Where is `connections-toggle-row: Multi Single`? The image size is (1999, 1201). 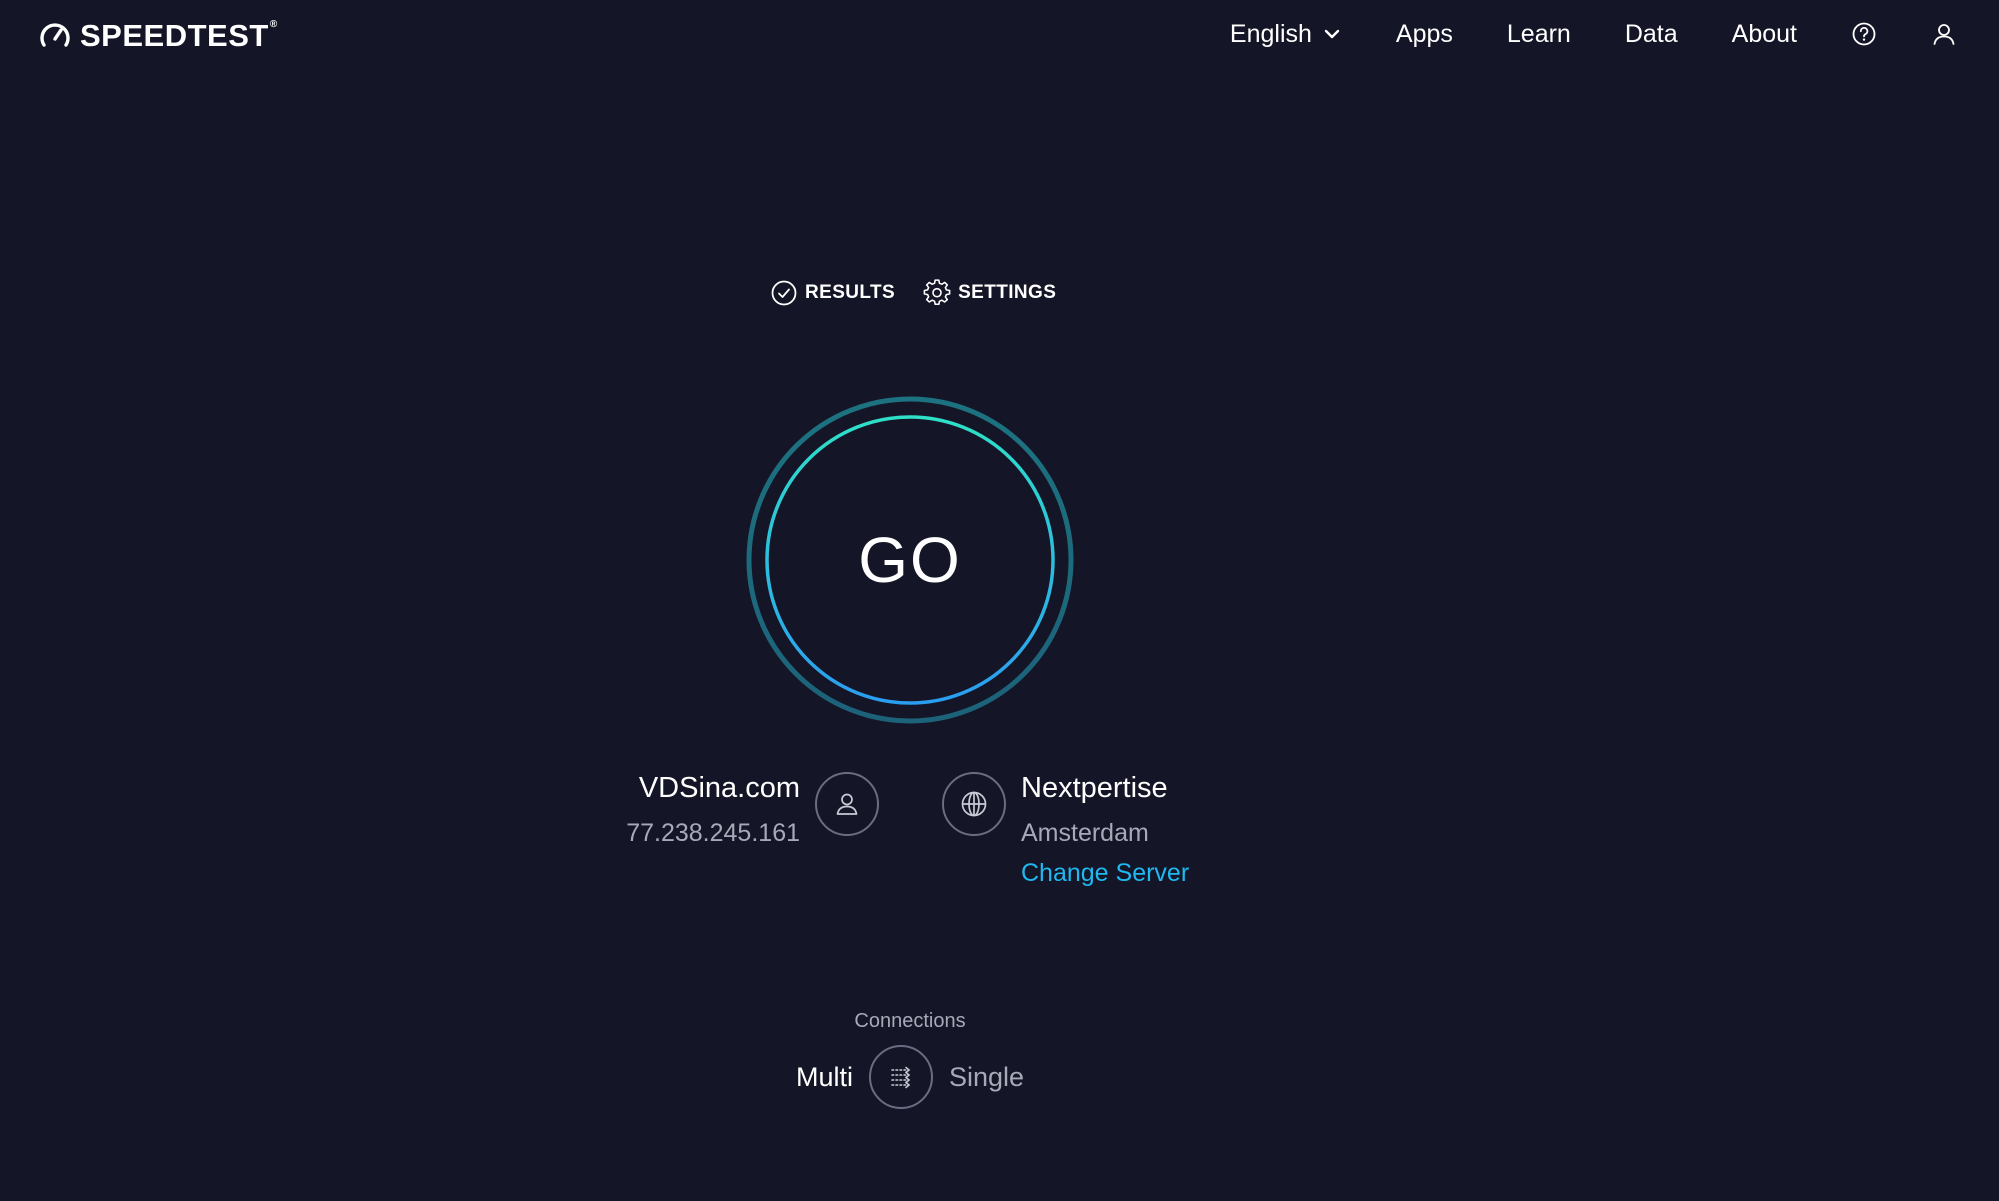
connections-toggle-row: Multi Single is located at coordinates (910, 1077).